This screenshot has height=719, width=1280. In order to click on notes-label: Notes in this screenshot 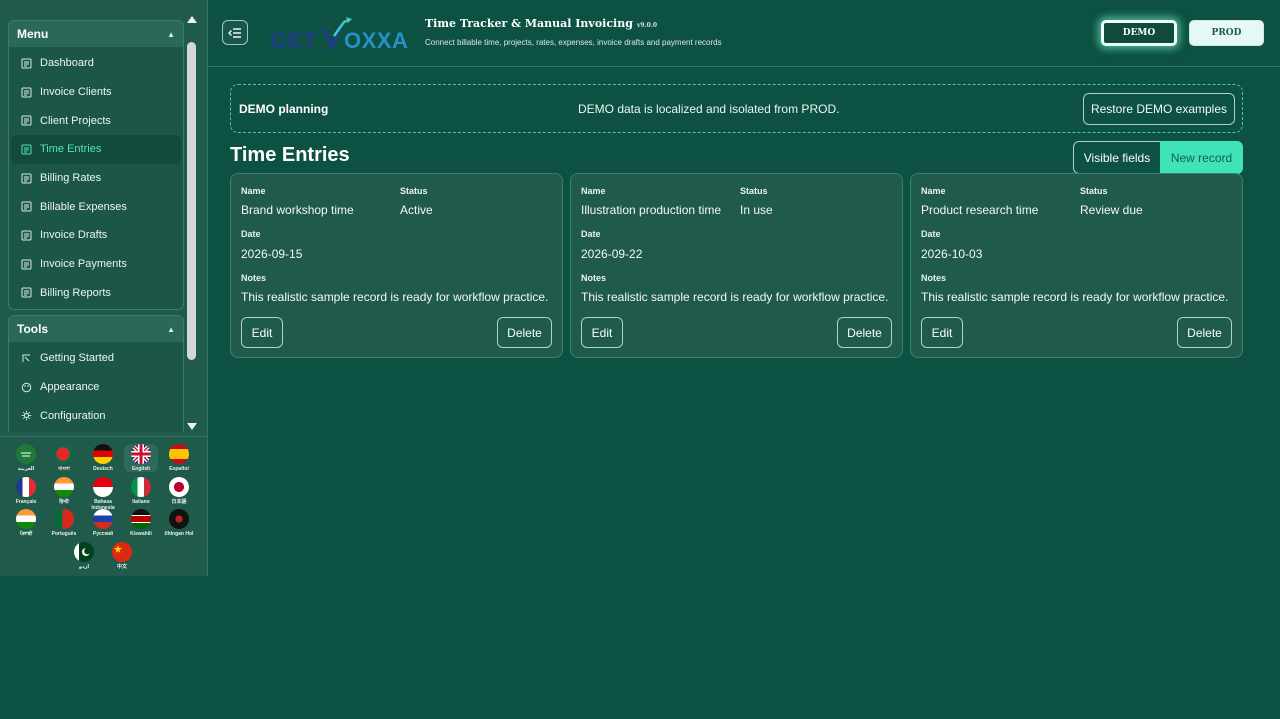, I will do `click(594, 278)`.